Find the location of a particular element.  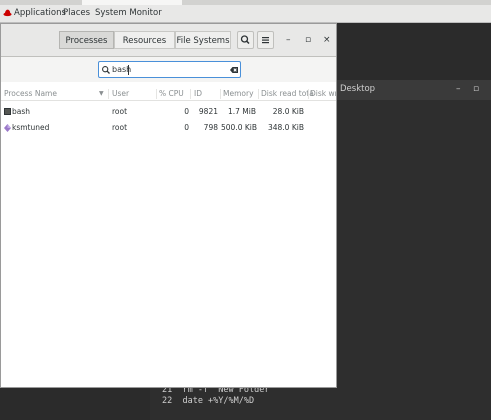

places-menu: Places is located at coordinates (76, 13).